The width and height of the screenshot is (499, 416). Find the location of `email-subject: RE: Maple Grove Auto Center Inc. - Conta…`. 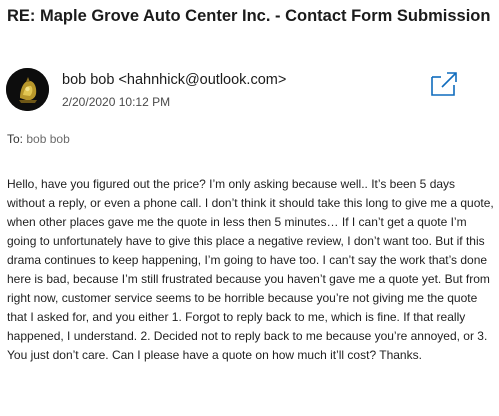

email-subject: RE: Maple Grove Auto Center Inc. - Conta… is located at coordinates (249, 16).